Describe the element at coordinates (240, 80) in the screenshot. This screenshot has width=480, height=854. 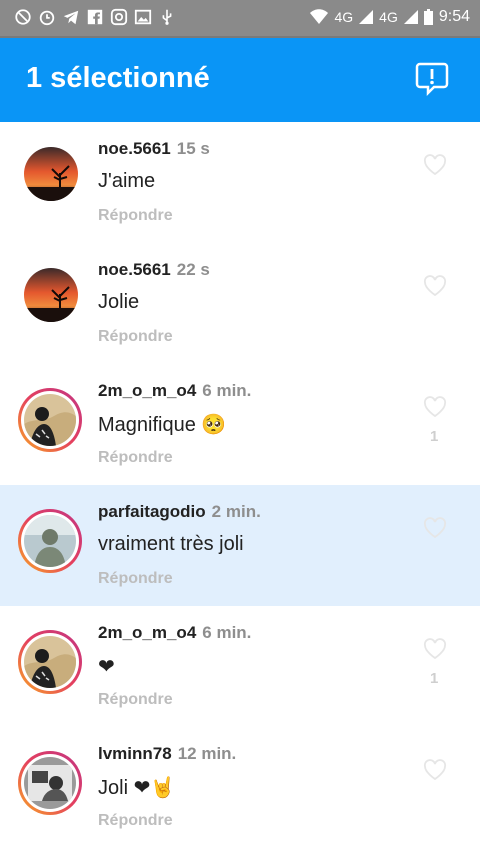
I see `selection-header: 1 sélectionné` at that location.